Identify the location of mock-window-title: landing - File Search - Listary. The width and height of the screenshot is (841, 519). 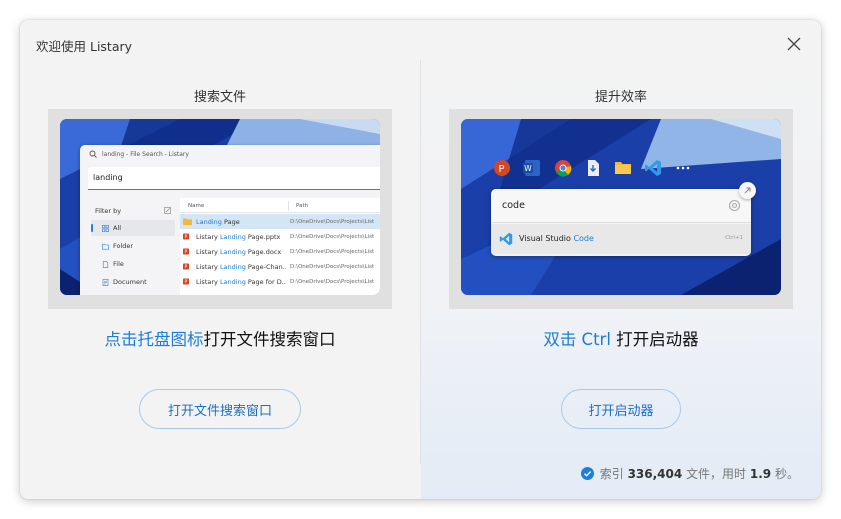
(145, 154).